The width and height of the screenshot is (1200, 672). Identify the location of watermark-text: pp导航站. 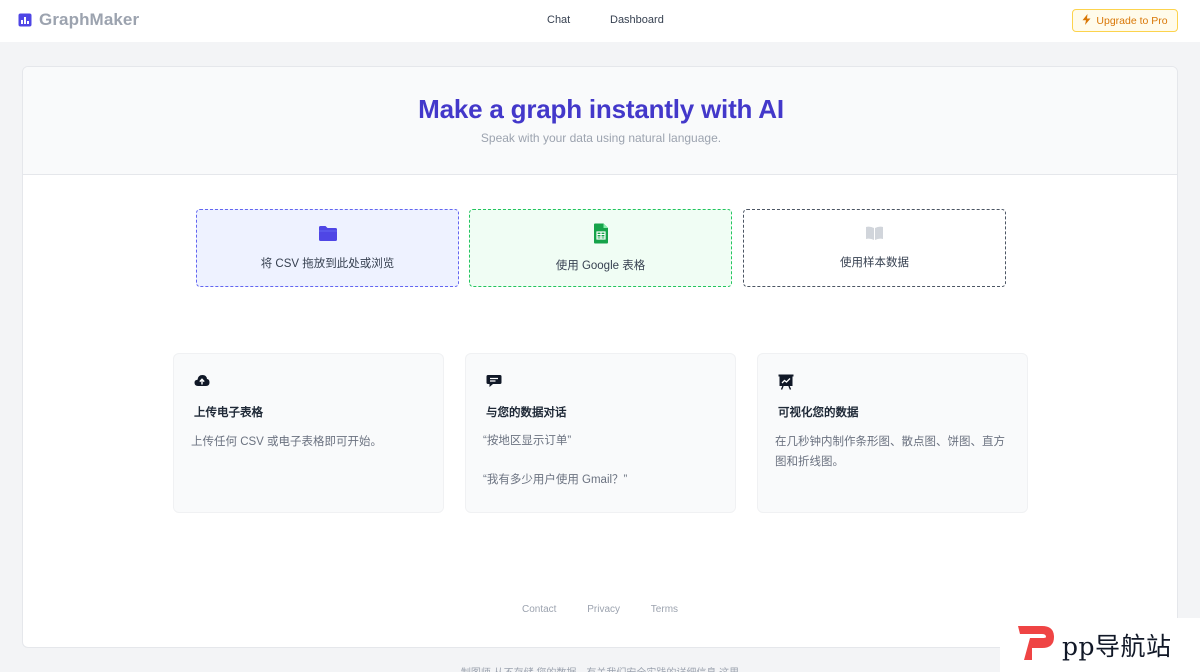
(1117, 646).